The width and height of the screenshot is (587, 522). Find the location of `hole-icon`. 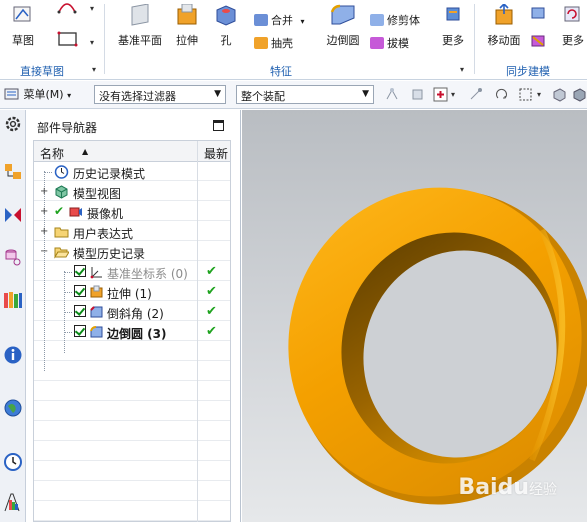

hole-icon is located at coordinates (226, 15).